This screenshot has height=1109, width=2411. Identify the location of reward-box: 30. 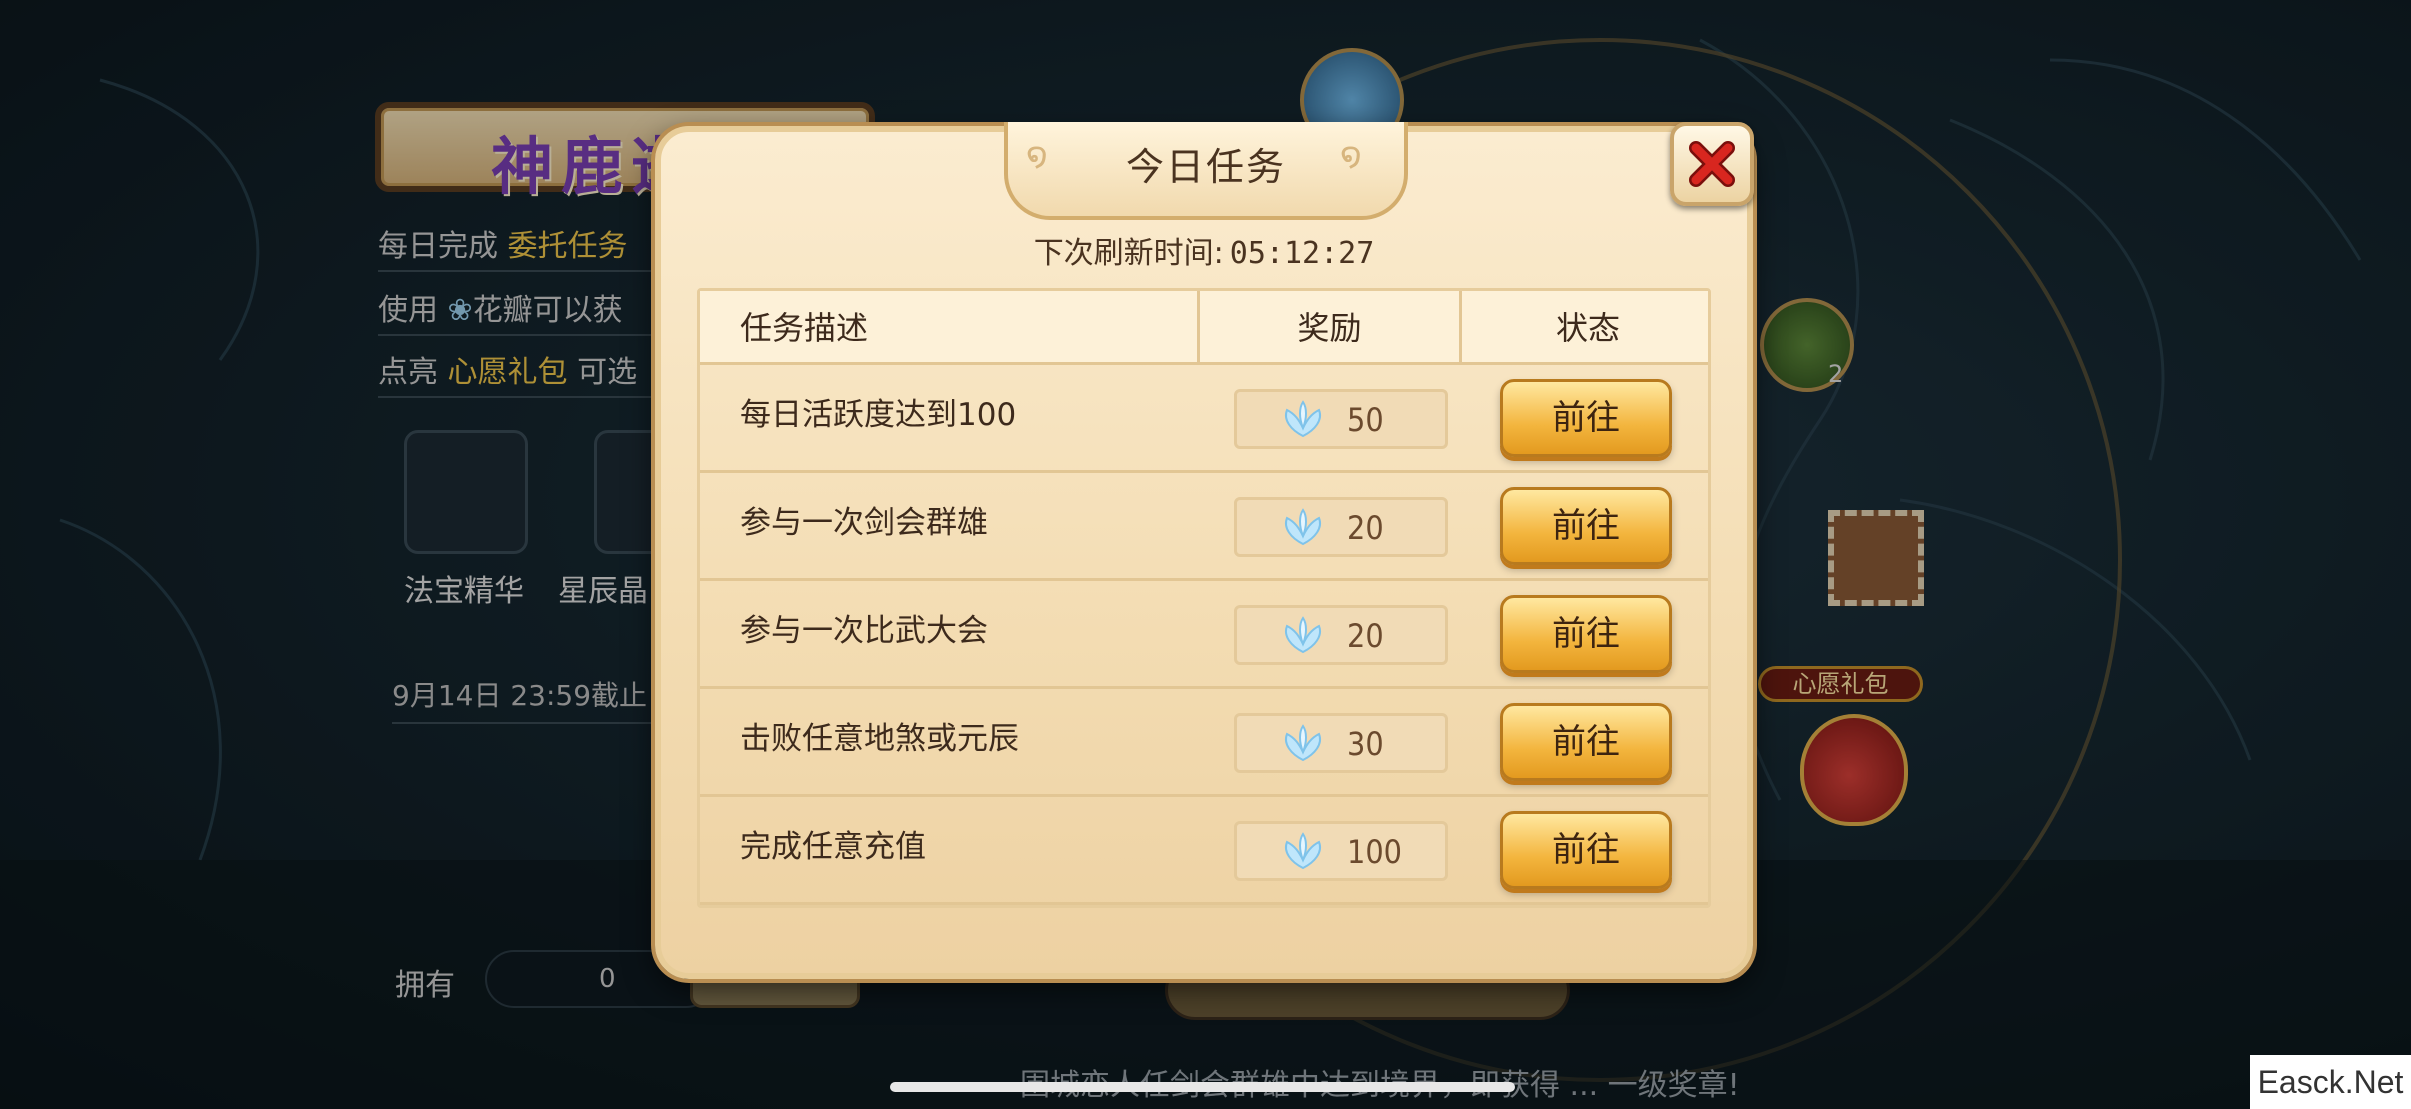
(1341, 743).